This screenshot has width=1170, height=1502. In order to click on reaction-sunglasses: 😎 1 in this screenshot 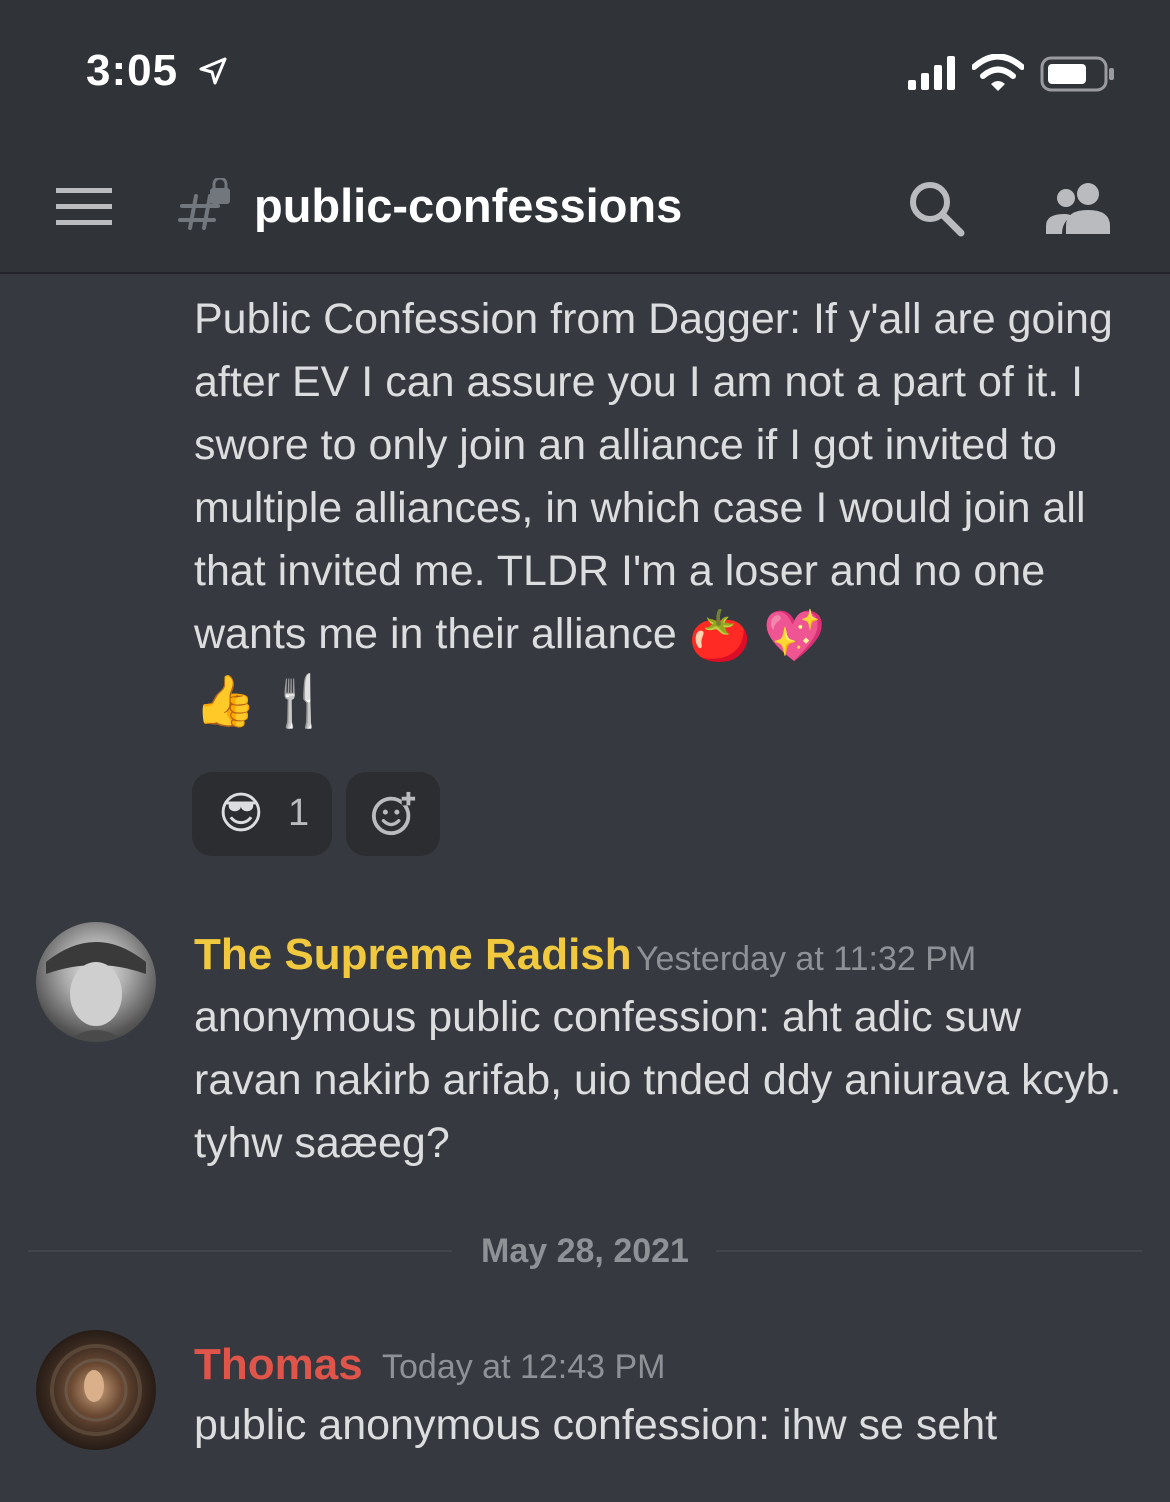, I will do `click(262, 814)`.